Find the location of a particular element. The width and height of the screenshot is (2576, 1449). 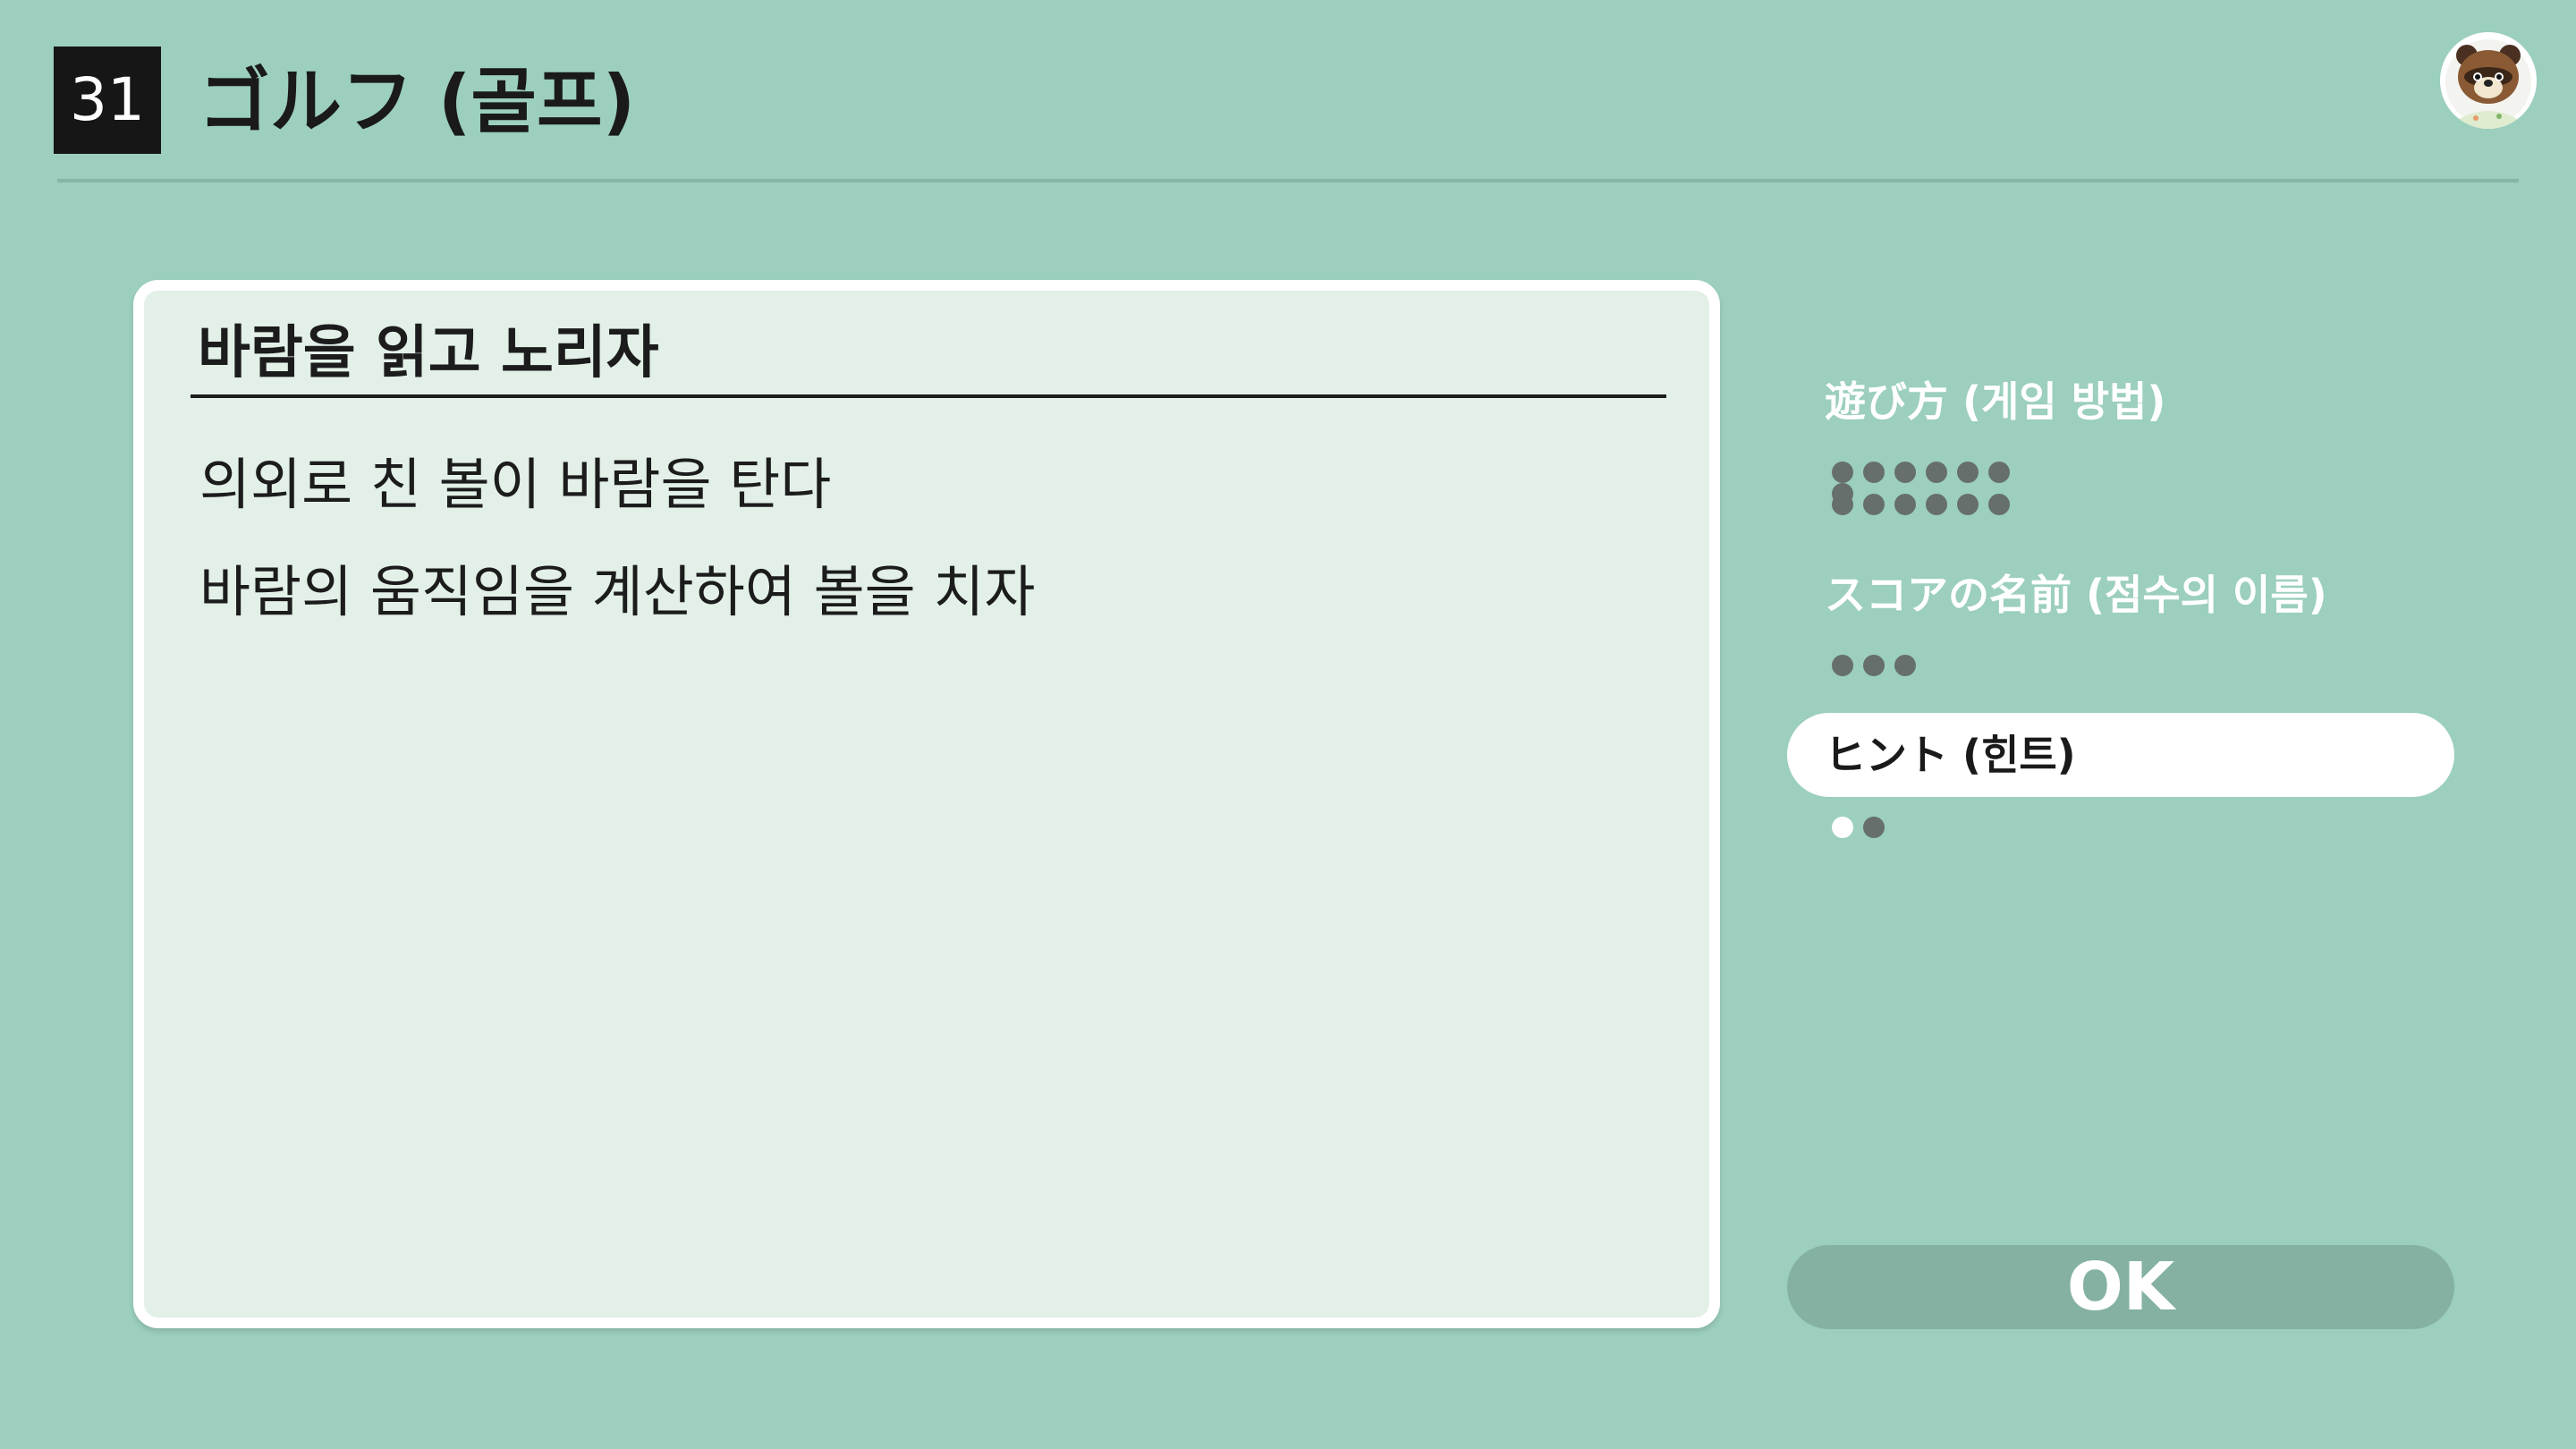

page-dots-hint is located at coordinates (1939, 833).